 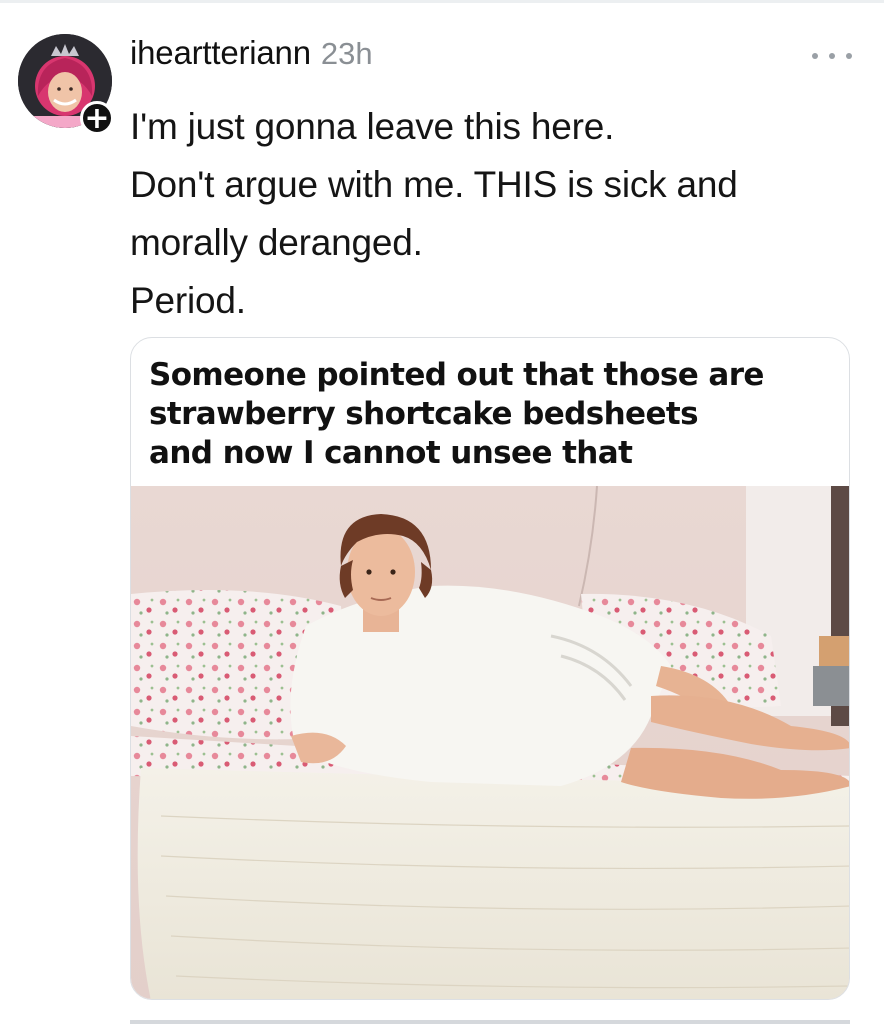 What do you see at coordinates (276, 242) in the screenshot?
I see `post-text-line: morally deranged.` at bounding box center [276, 242].